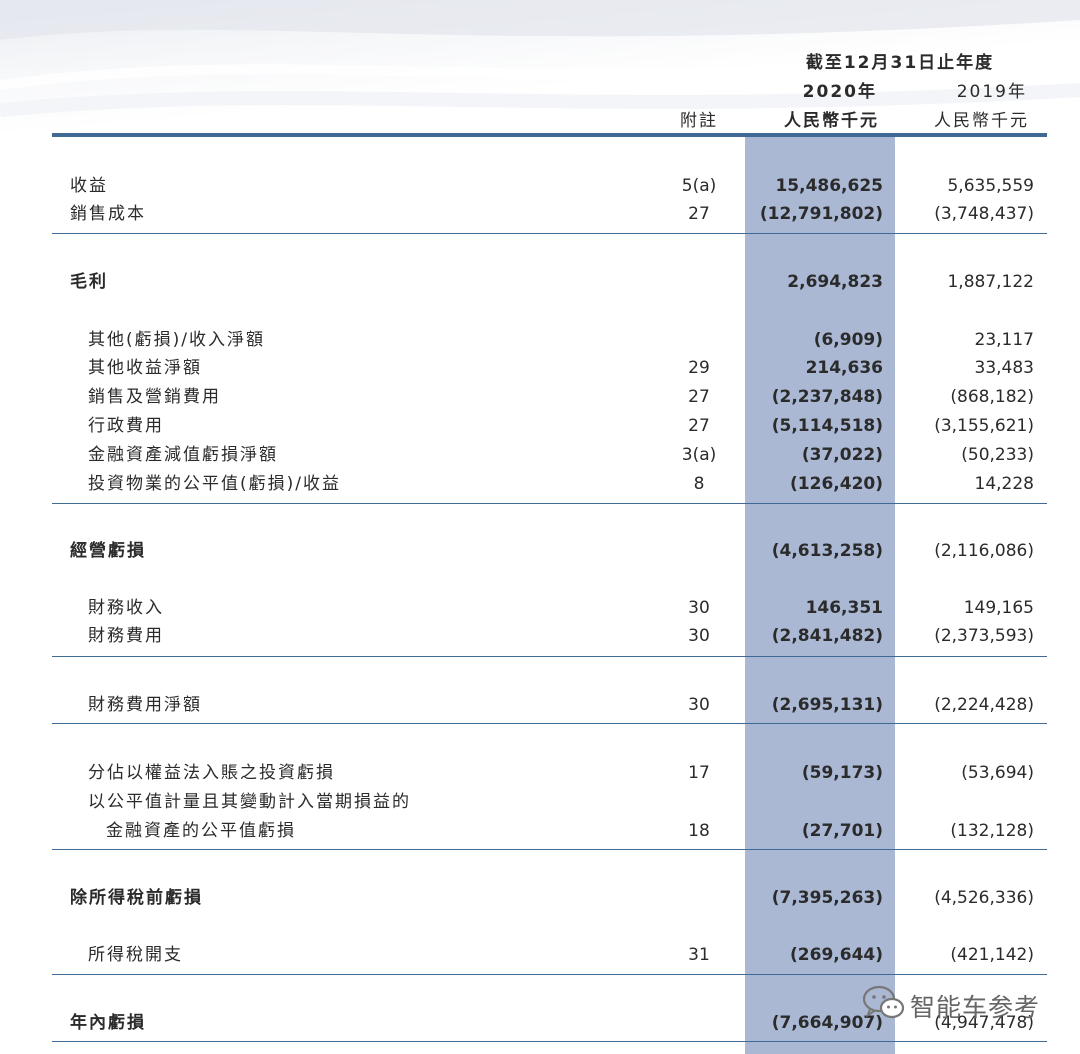  What do you see at coordinates (984, 551) in the screenshot?
I see `value-2019: (2,116,086)` at bounding box center [984, 551].